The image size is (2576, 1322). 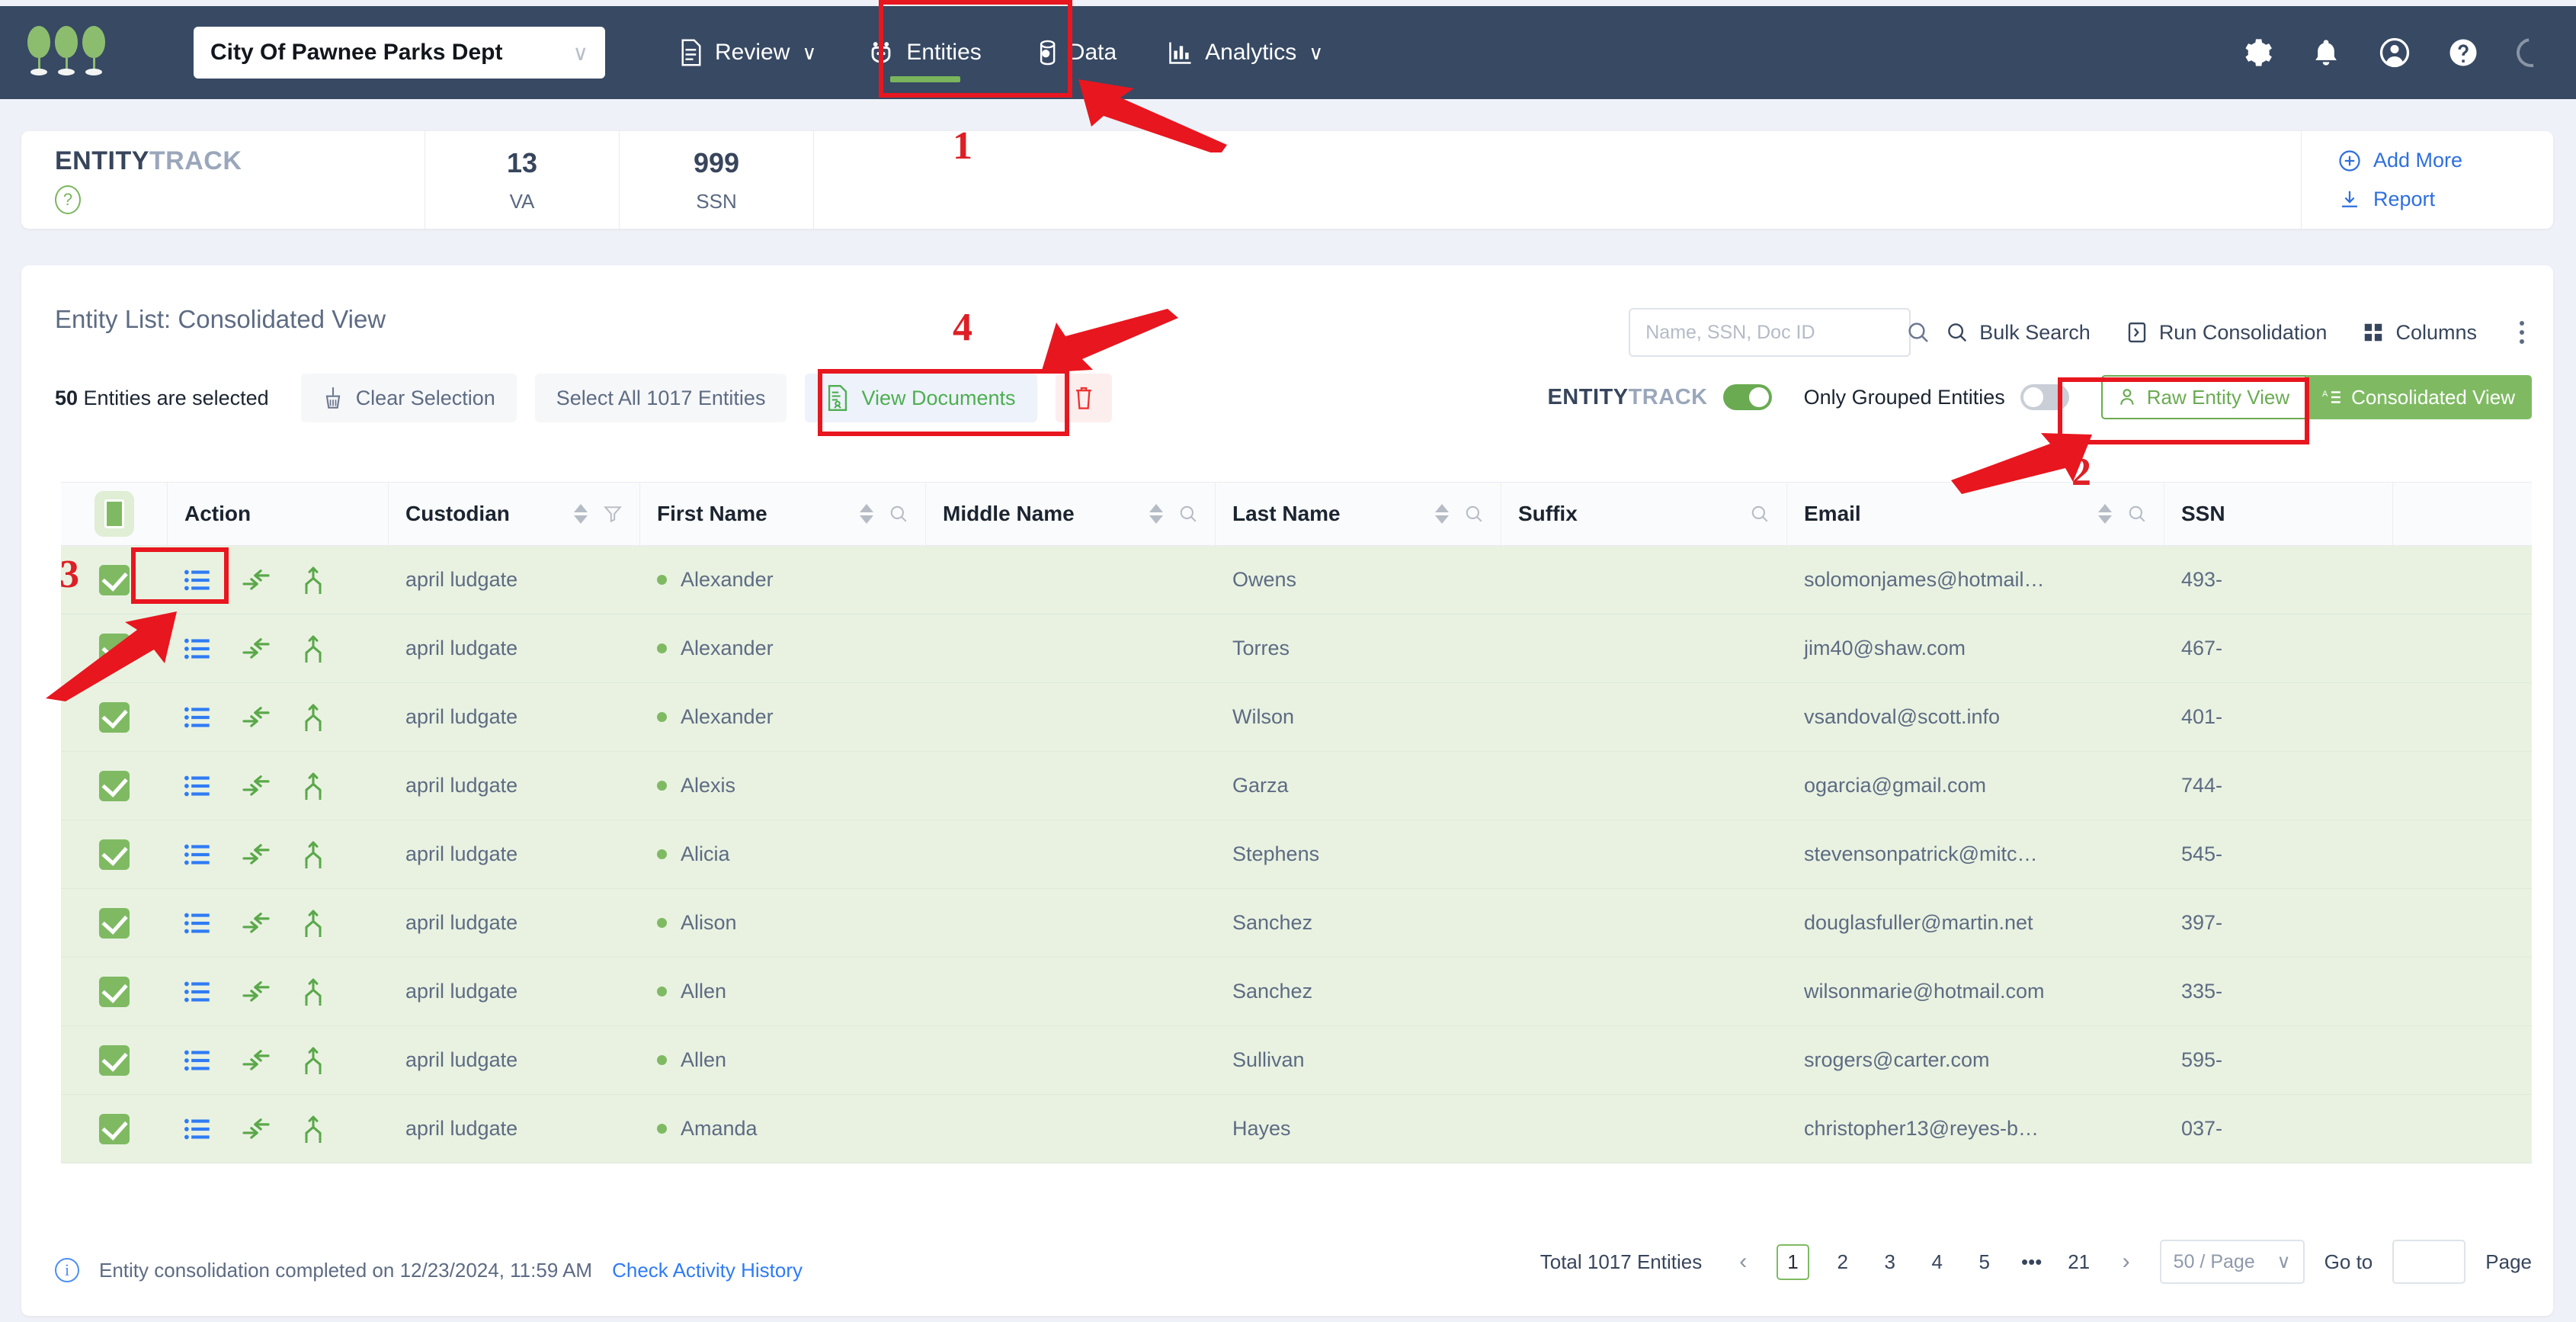 What do you see at coordinates (461, 991) in the screenshot?
I see `cell-custodian-text: april ludgate` at bounding box center [461, 991].